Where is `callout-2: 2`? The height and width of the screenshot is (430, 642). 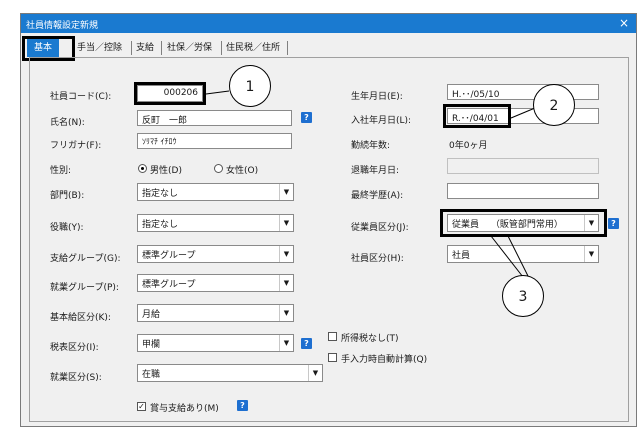 callout-2: 2 is located at coordinates (554, 105).